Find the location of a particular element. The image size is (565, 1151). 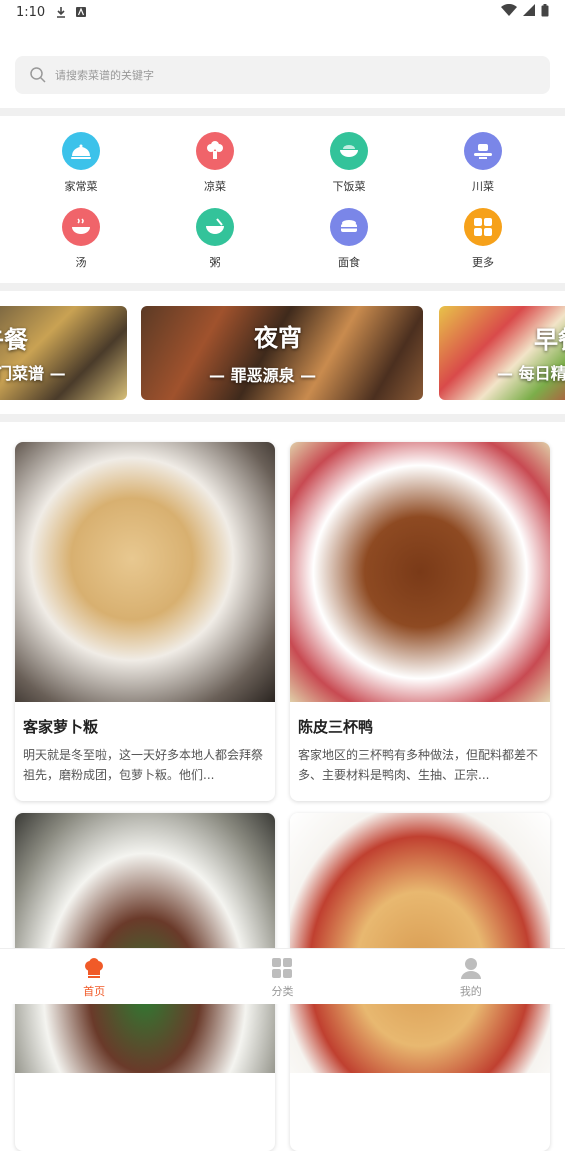

banner-late-night: 夜宵 — 罪恶源泉 — is located at coordinates (282, 353).